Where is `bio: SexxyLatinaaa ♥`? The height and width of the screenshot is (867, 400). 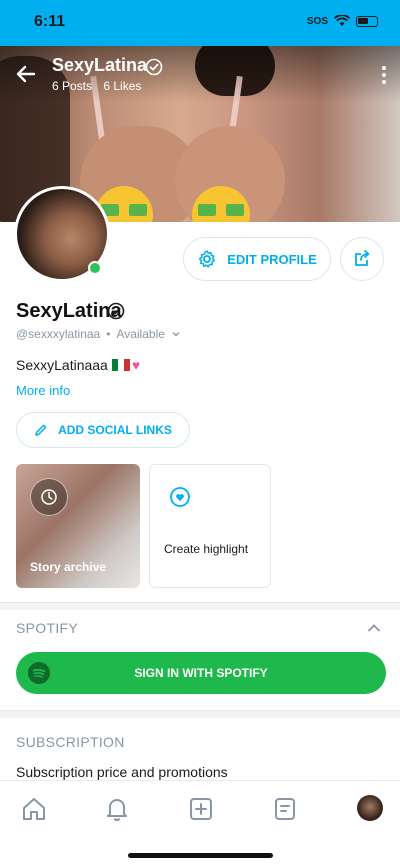
bio: SexxyLatinaaa ♥ is located at coordinates (78, 365).